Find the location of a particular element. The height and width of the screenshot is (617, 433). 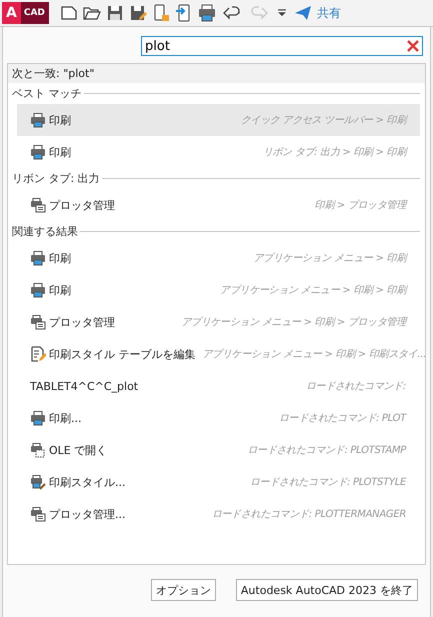

result-label: 印刷スタイル テーブルを編集 is located at coordinates (122, 354).